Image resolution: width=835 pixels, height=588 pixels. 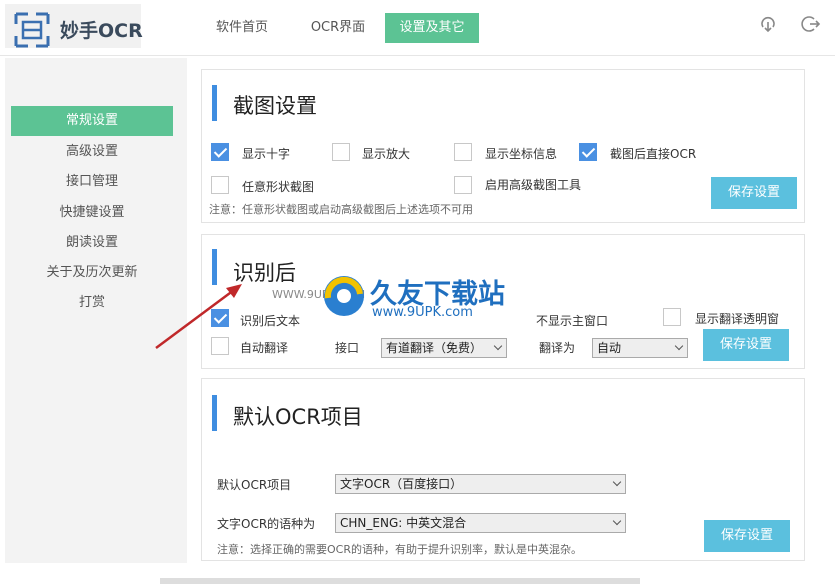 What do you see at coordinates (92, 182) in the screenshot?
I see `sidebar-item-api: 接口管理` at bounding box center [92, 182].